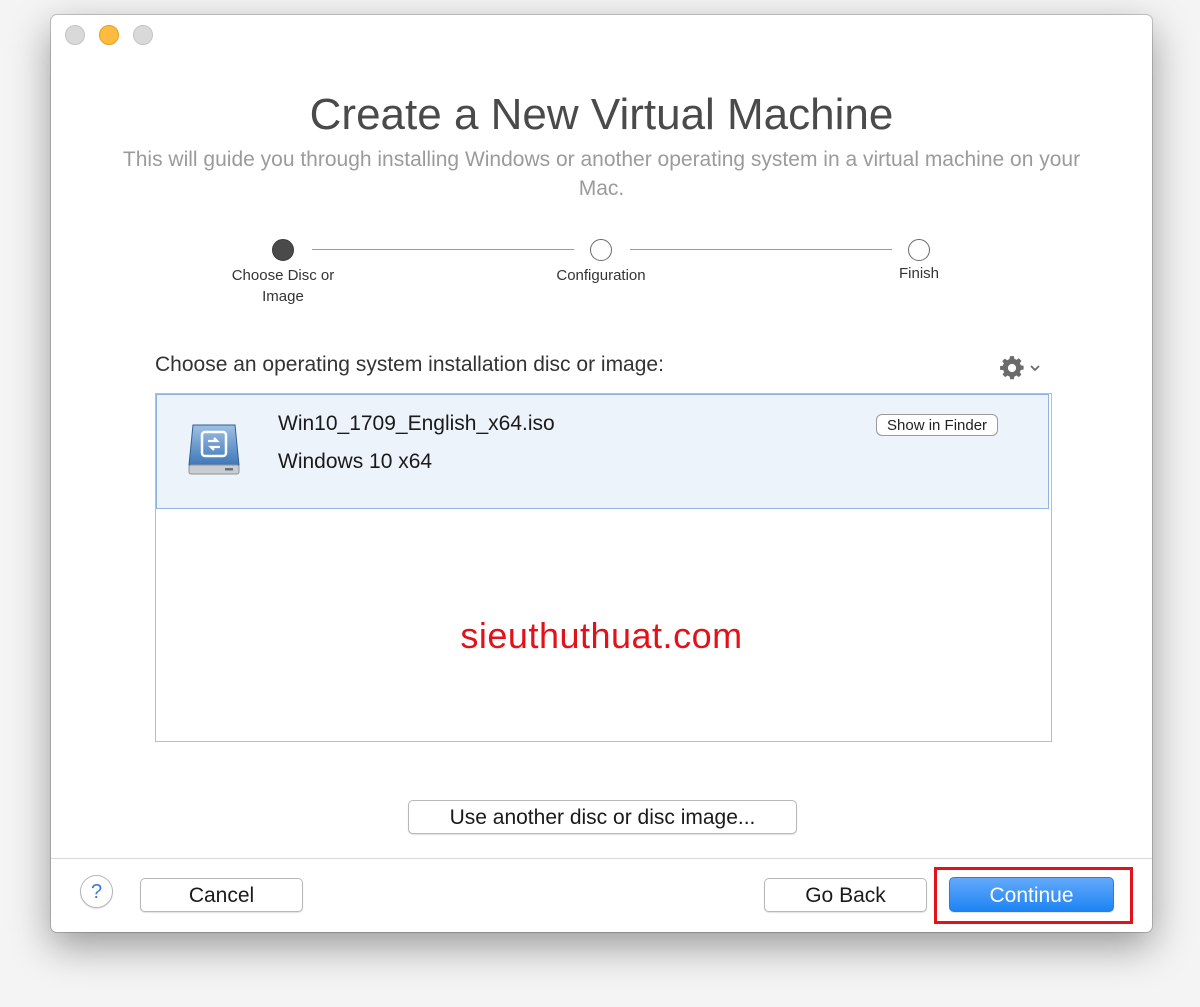 The image size is (1200, 1007). I want to click on disc-image-filename: Win10_1709_English_x64.iso, so click(416, 423).